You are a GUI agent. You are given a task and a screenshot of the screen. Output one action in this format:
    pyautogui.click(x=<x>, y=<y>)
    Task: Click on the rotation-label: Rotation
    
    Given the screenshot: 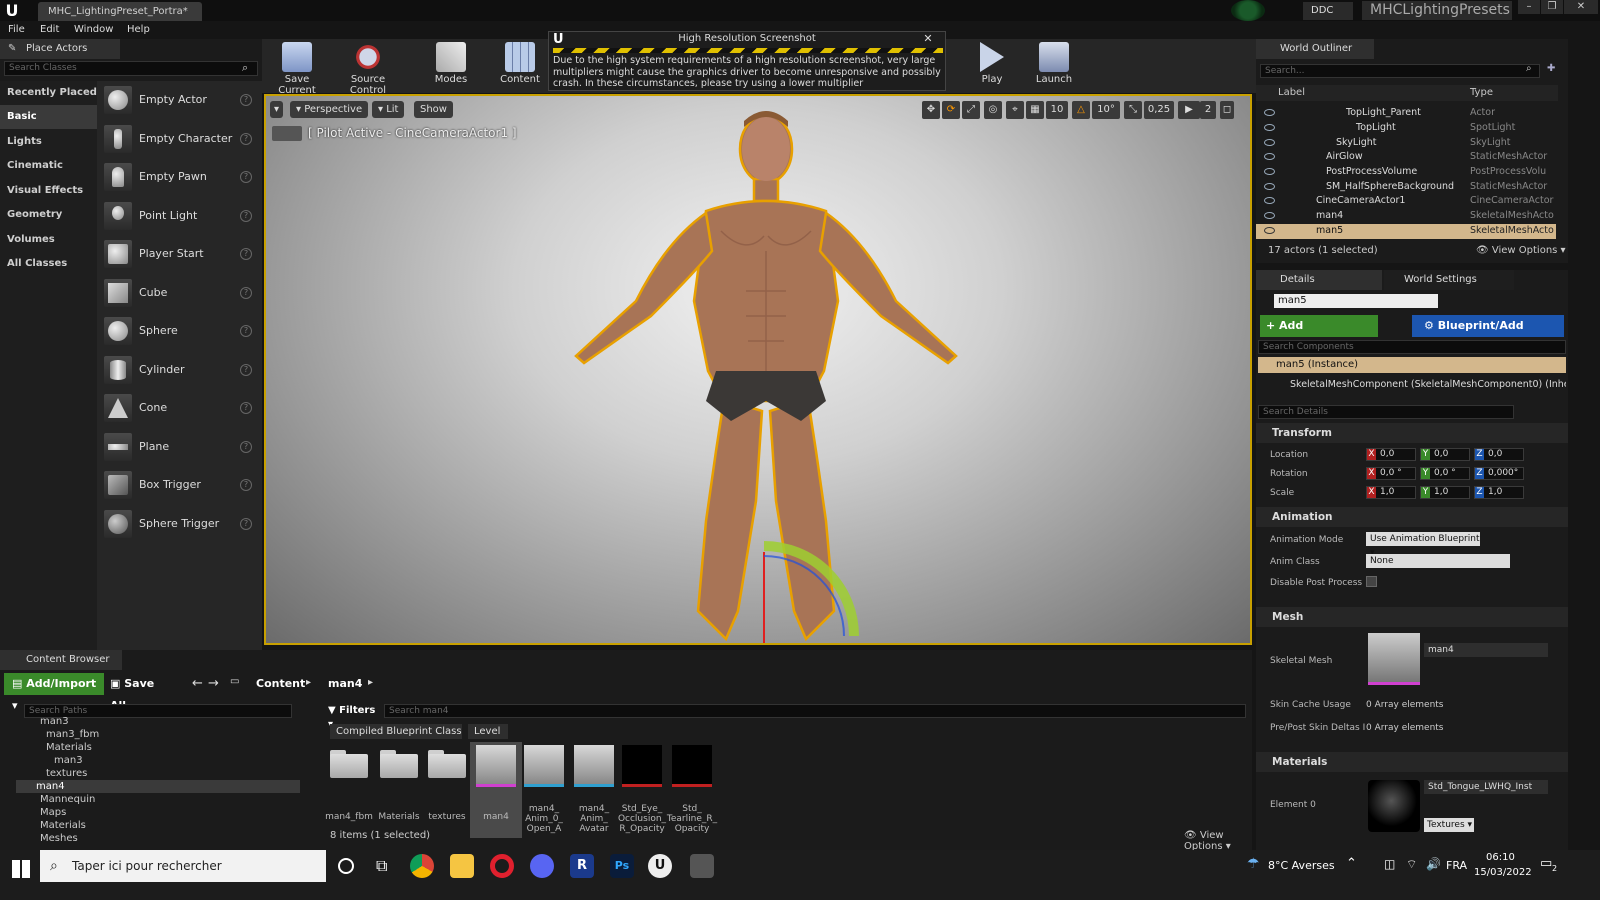 What is the action you would take?
    pyautogui.click(x=1289, y=474)
    